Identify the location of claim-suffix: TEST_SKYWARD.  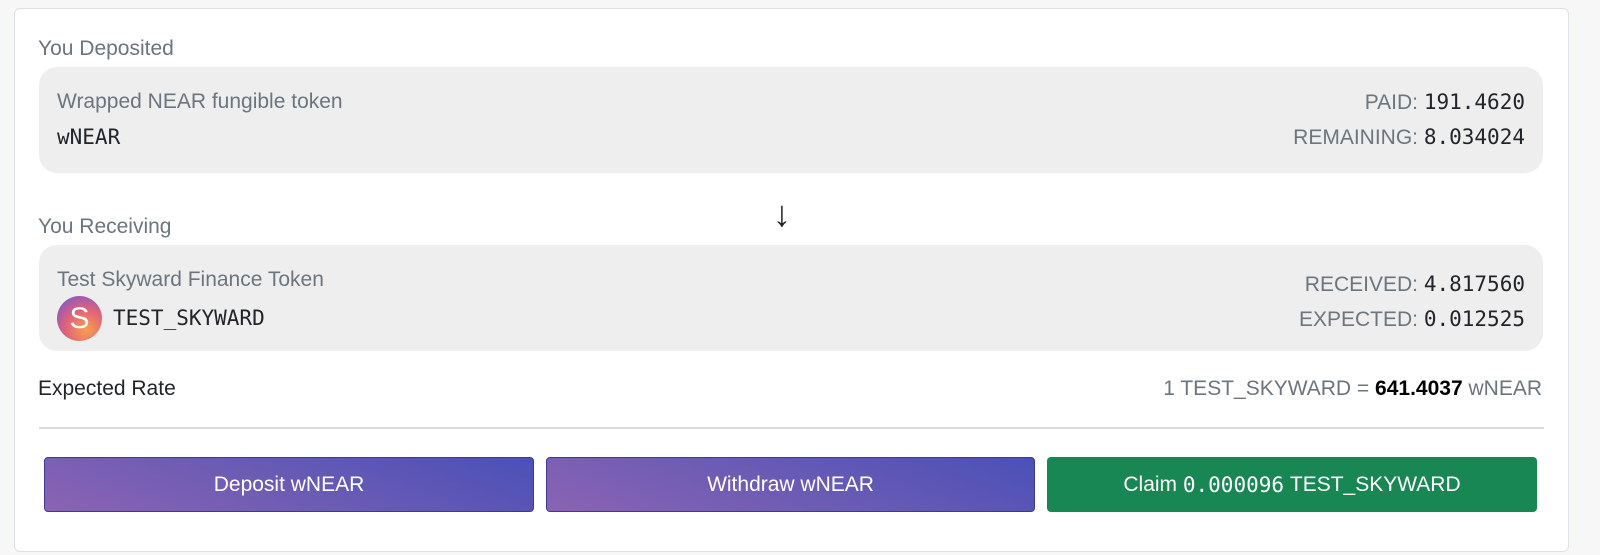
(1375, 484).